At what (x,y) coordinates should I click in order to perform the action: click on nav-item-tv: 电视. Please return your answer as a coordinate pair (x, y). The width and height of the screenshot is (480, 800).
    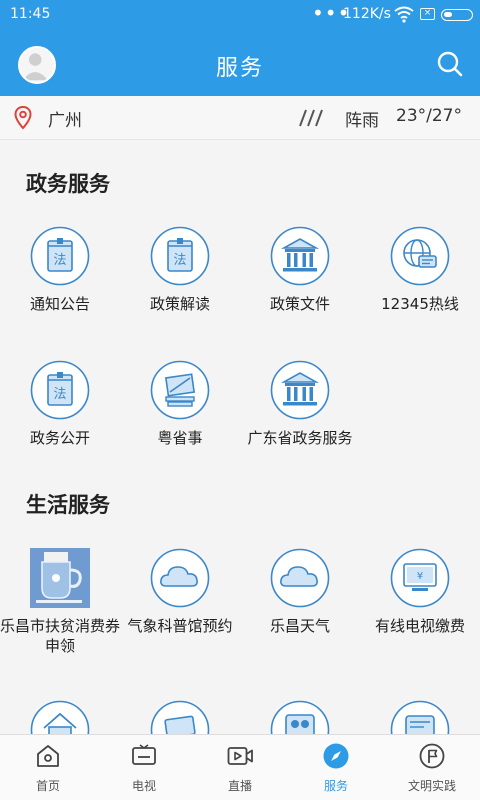
    Looking at the image, I should click on (144, 767).